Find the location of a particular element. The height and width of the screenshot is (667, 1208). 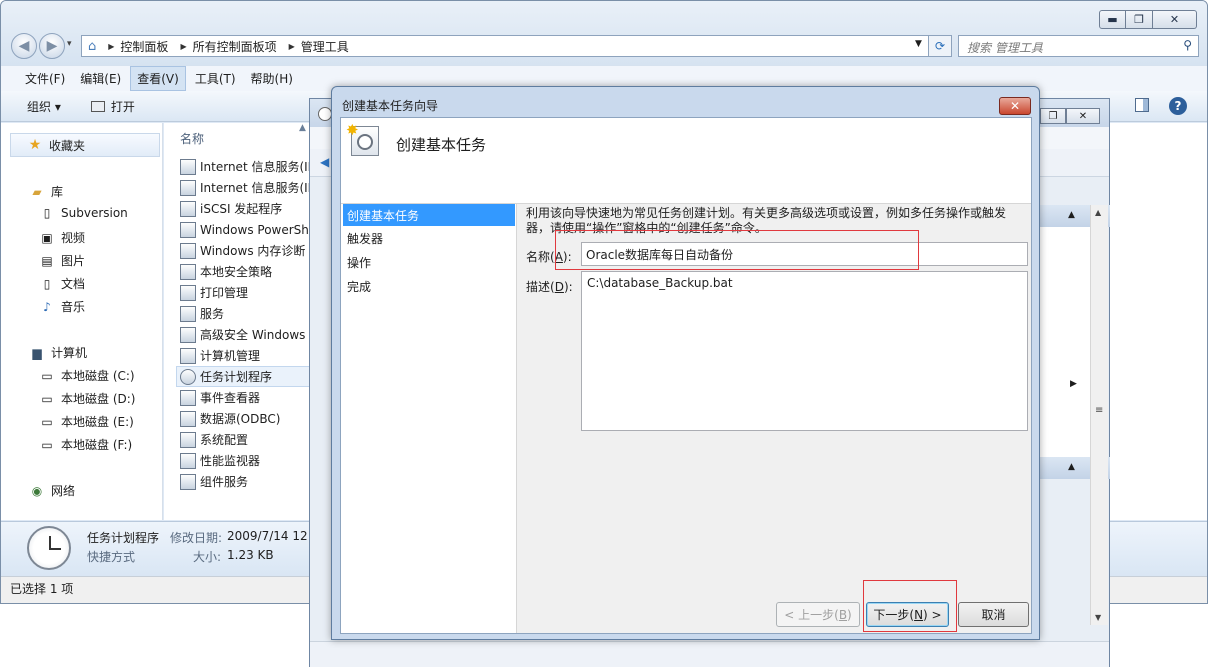

window-controls: ▬ ❐ ✕ is located at coordinates (1148, 19).